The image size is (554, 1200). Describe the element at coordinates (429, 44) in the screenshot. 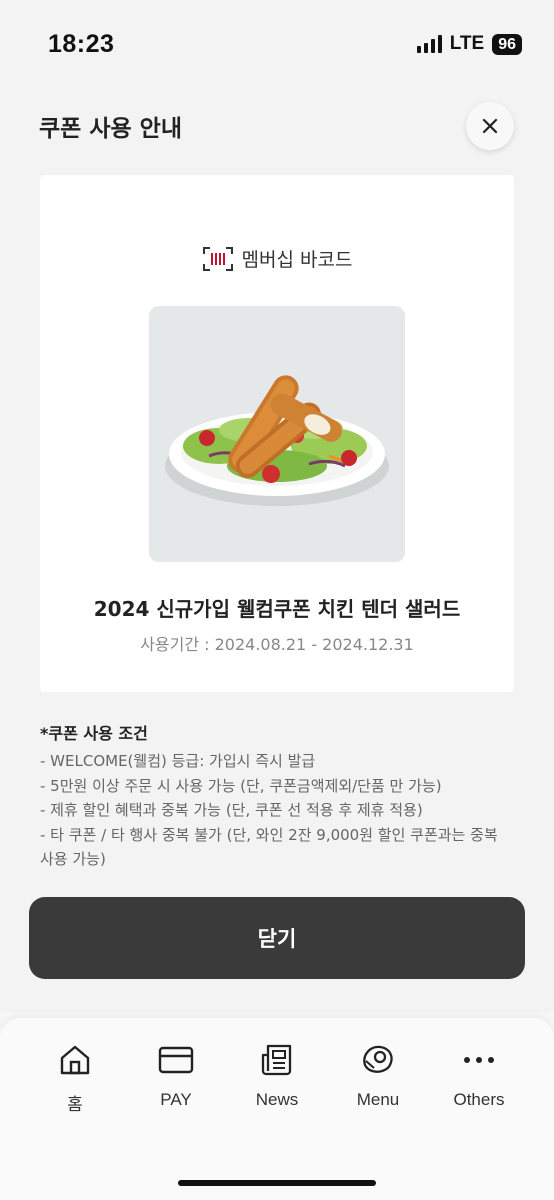

I see `signal-icon` at that location.